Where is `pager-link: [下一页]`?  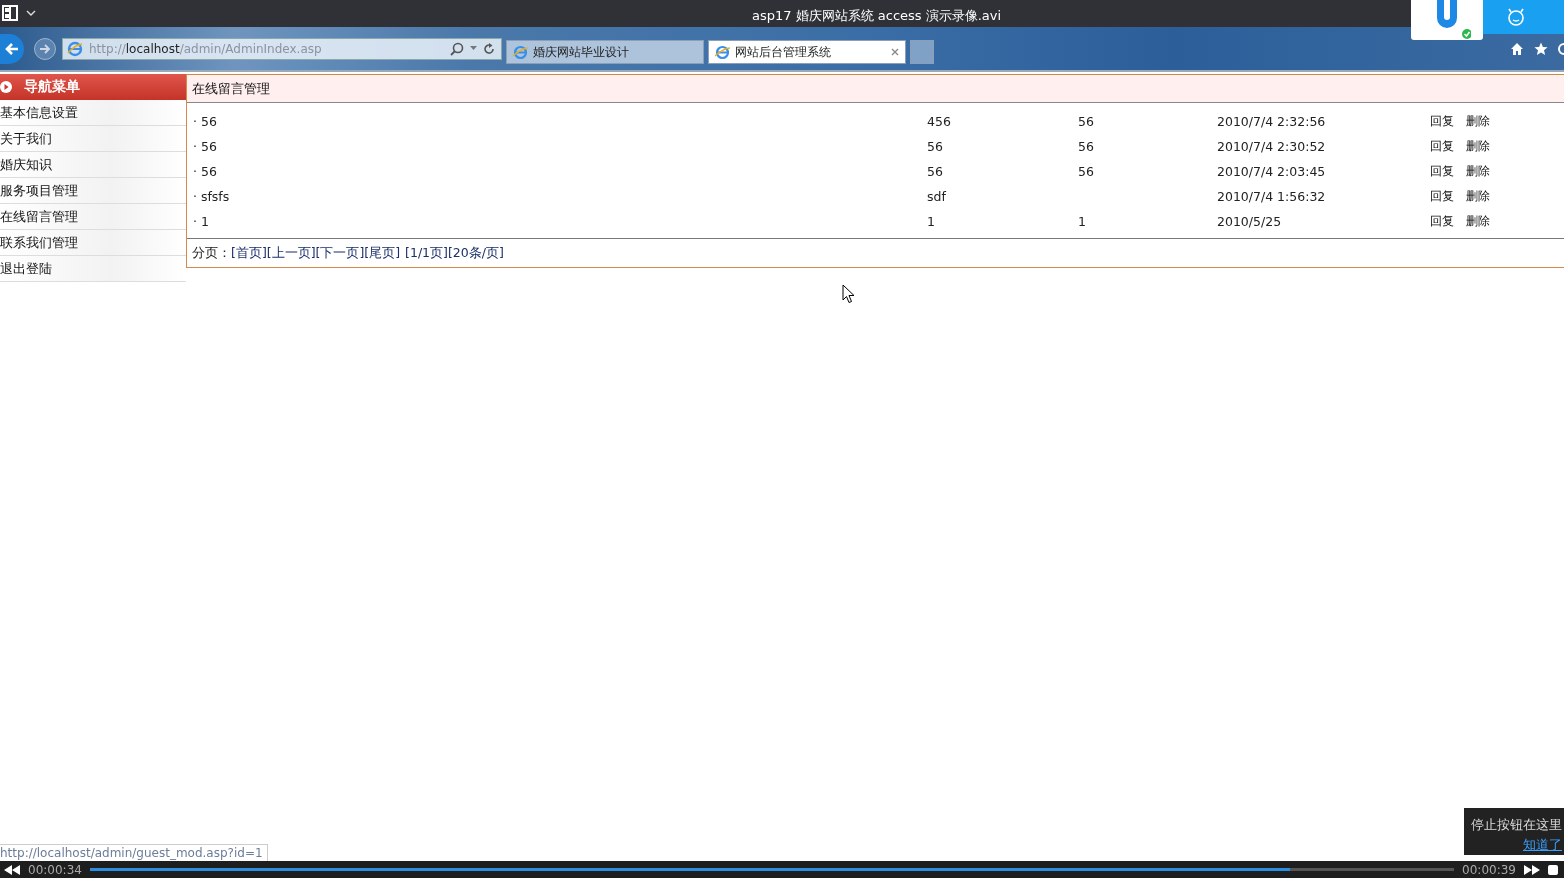 pager-link: [下一页] is located at coordinates (340, 253).